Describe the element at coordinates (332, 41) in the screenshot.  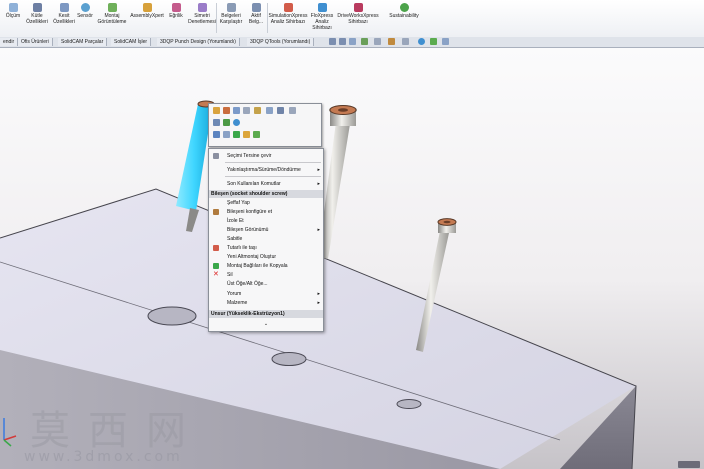
I see `zoom-to-fit-icon` at that location.